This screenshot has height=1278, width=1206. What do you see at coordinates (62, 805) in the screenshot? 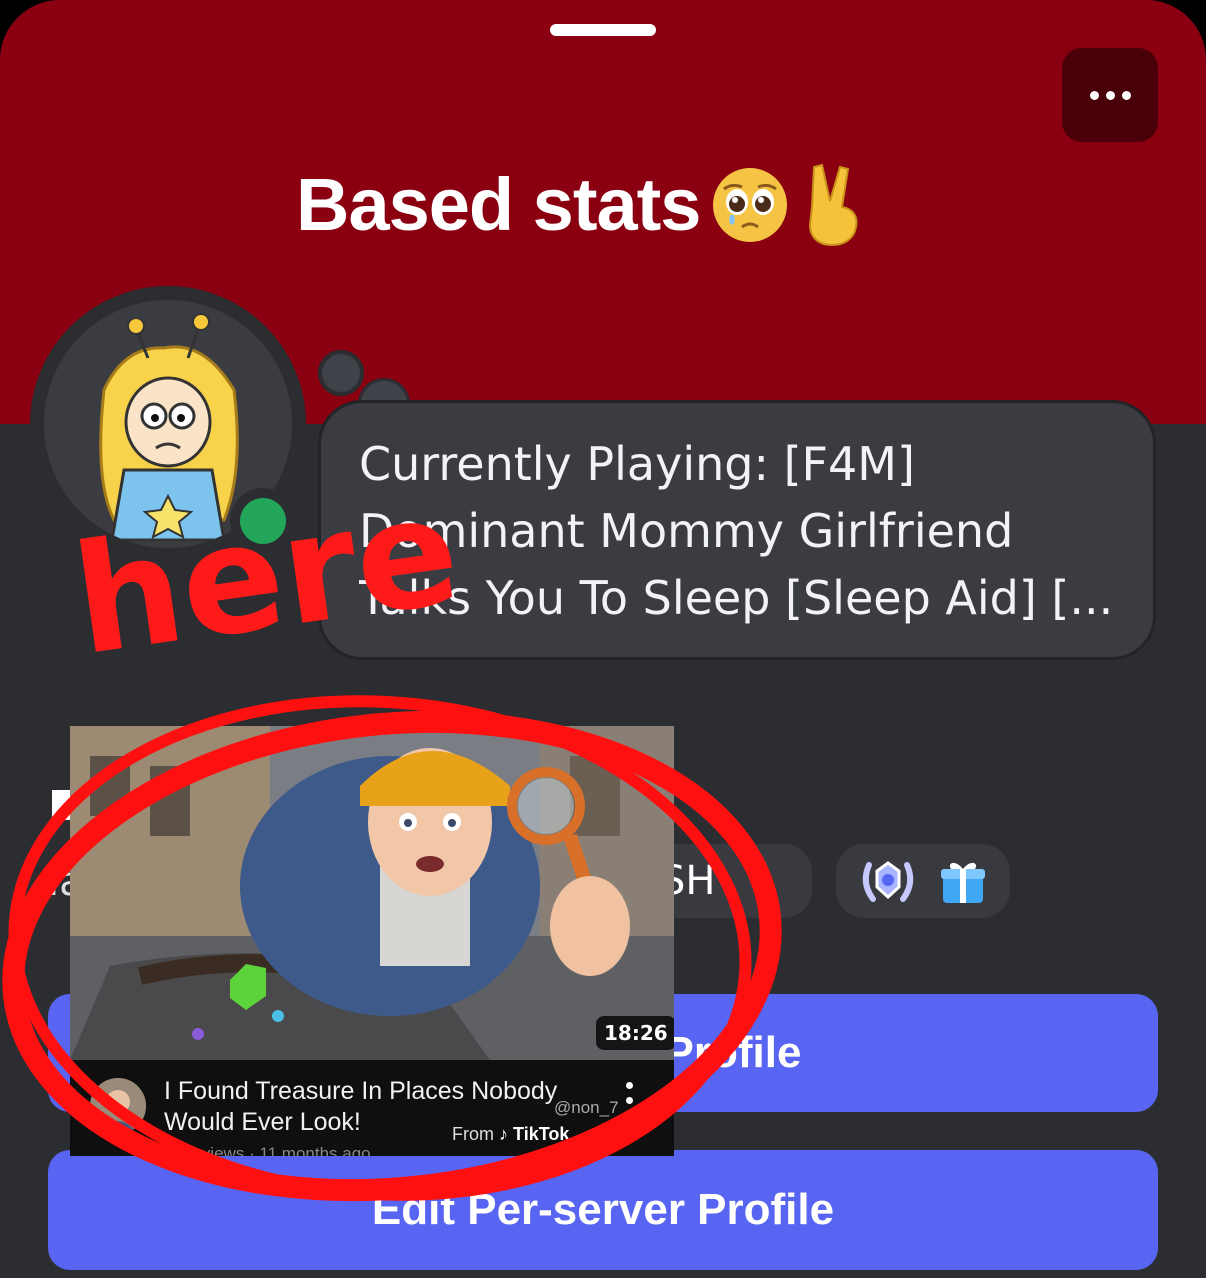
I see `display-name-fragment` at bounding box center [62, 805].